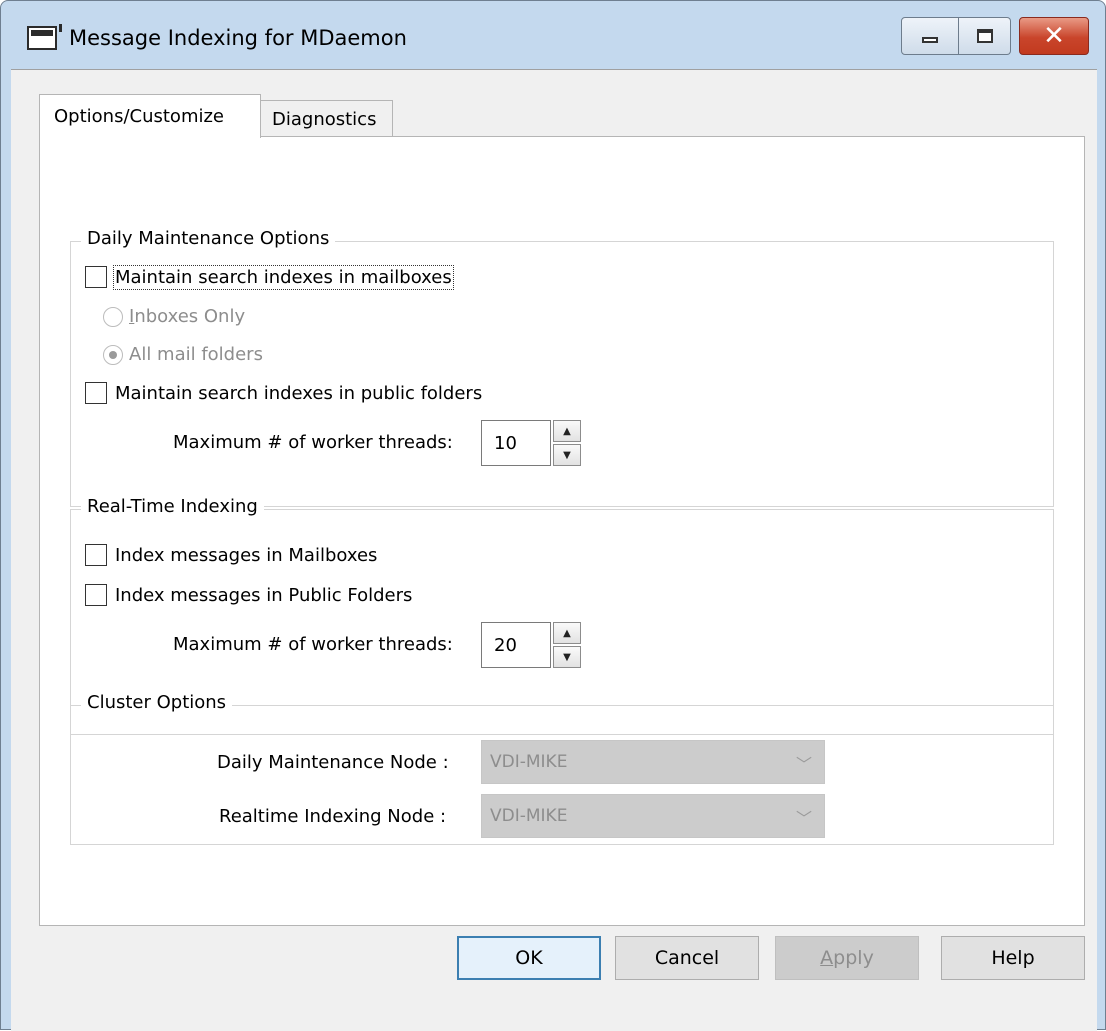  What do you see at coordinates (529, 958) in the screenshot?
I see `ok-button: OK` at bounding box center [529, 958].